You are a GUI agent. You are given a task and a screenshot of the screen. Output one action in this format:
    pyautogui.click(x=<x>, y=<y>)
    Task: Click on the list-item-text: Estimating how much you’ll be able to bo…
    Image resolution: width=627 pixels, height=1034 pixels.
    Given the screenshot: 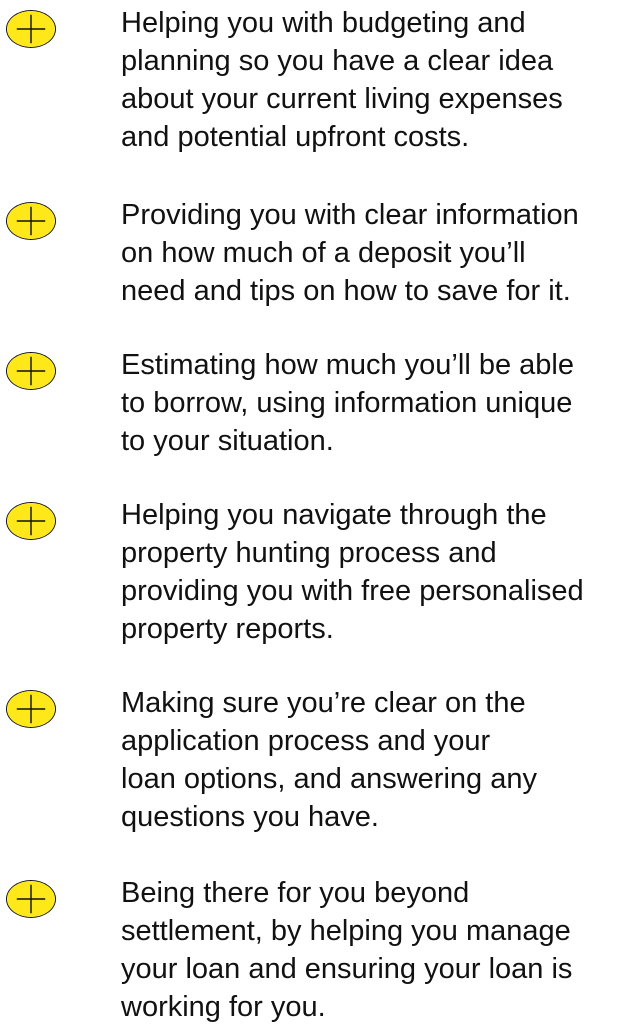 What is the action you would take?
    pyautogui.click(x=347, y=403)
    